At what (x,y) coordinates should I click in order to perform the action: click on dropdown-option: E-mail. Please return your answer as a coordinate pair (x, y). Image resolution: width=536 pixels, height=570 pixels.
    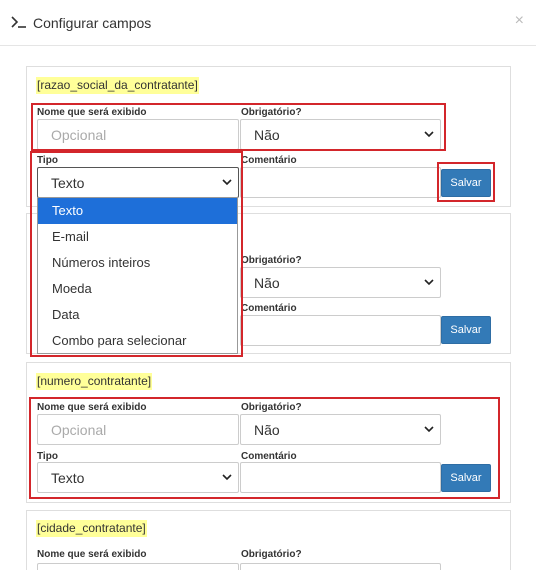
    Looking at the image, I should click on (137, 237).